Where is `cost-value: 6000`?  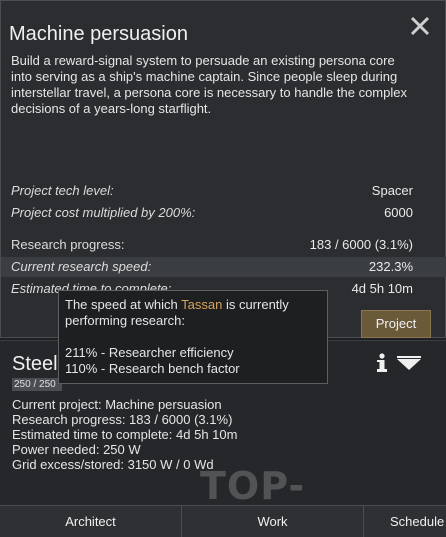 cost-value: 6000 is located at coordinates (398, 212).